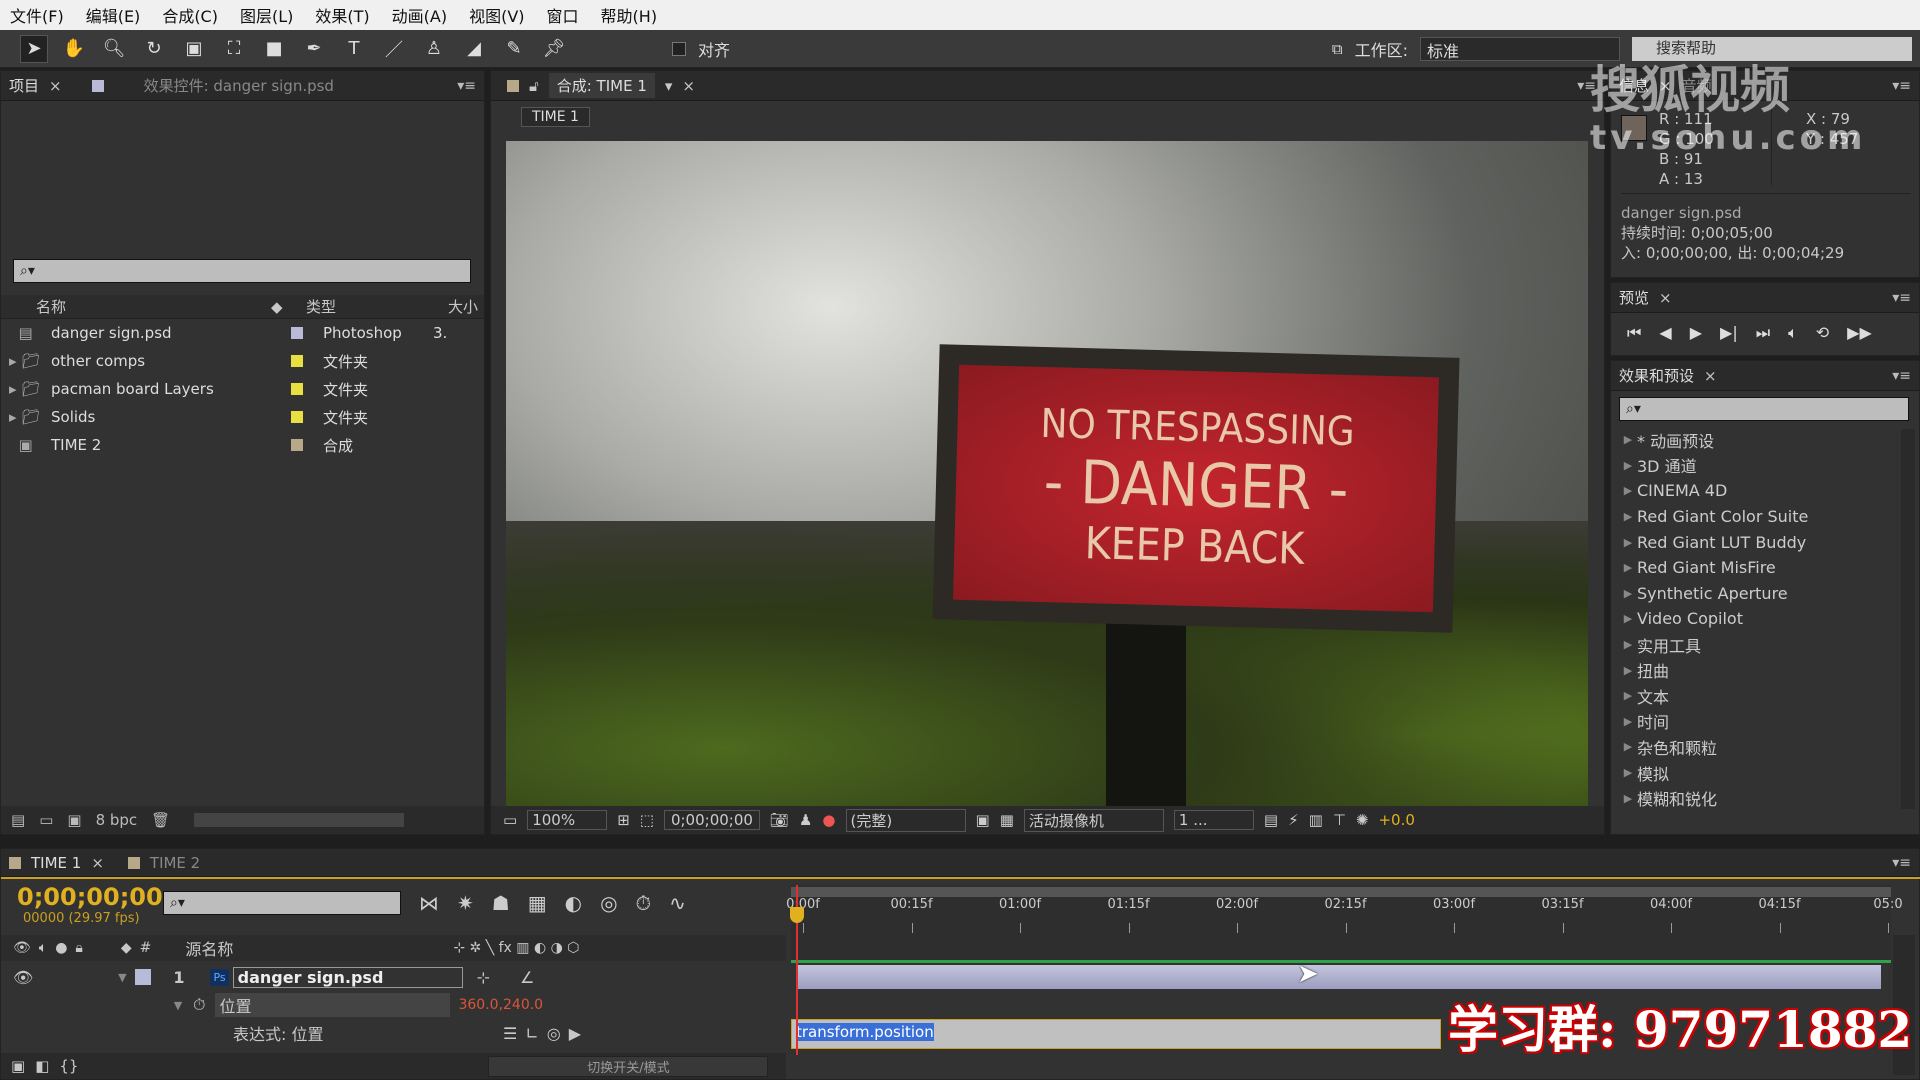 The height and width of the screenshot is (1080, 1920). What do you see at coordinates (1769, 747) in the screenshot?
I see `effects-category: ▶ 杂色和颗粒` at bounding box center [1769, 747].